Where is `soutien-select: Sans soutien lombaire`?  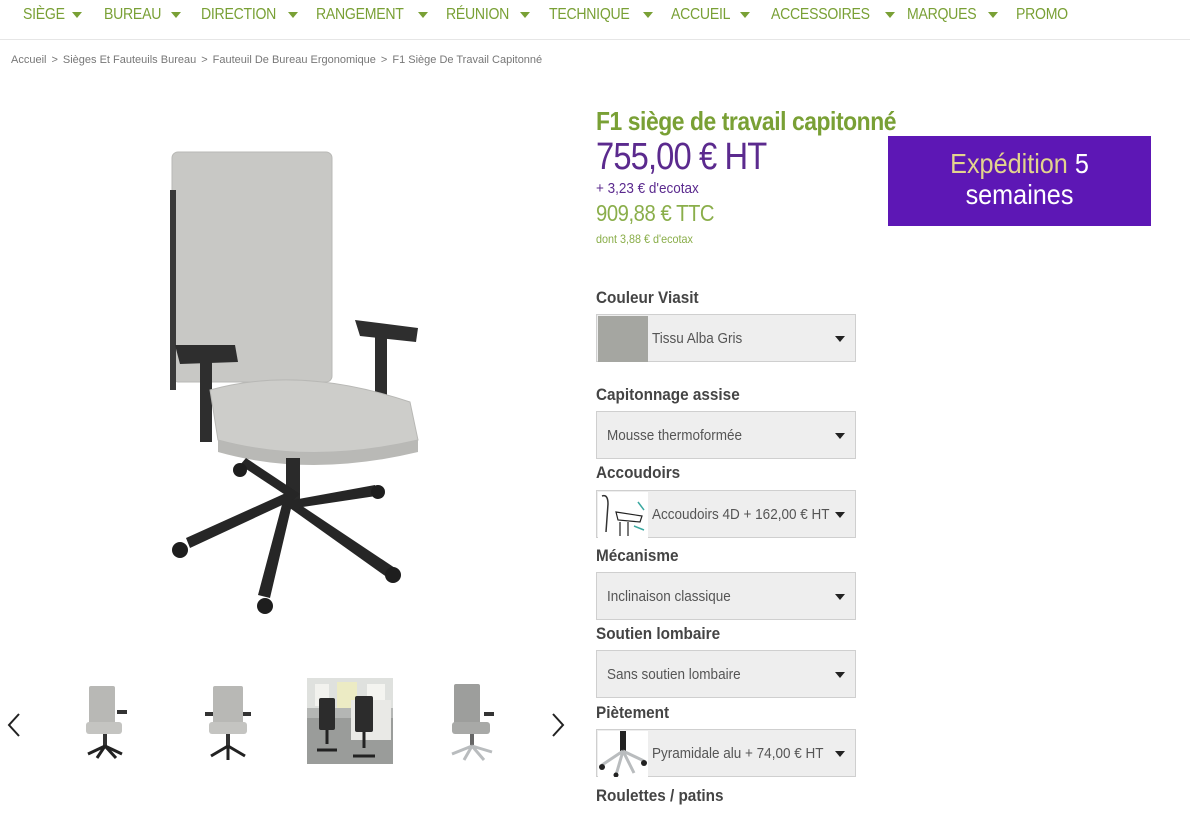 soutien-select: Sans soutien lombaire is located at coordinates (726, 674).